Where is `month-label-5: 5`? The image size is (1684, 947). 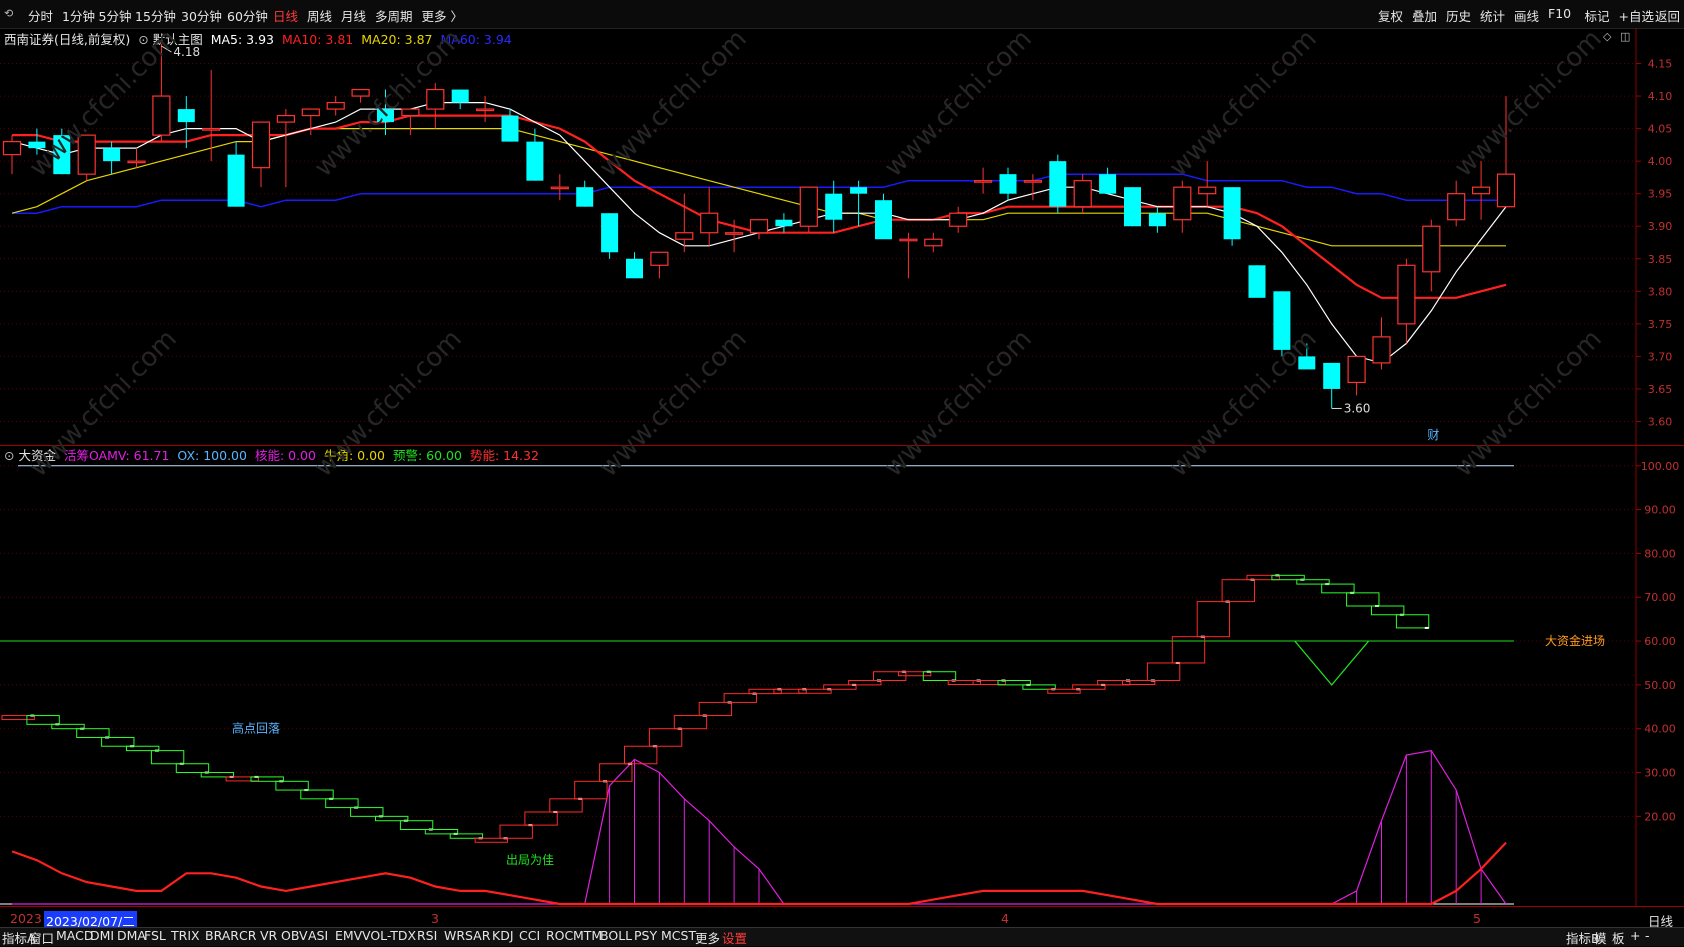
month-label-5: 5 is located at coordinates (1477, 918).